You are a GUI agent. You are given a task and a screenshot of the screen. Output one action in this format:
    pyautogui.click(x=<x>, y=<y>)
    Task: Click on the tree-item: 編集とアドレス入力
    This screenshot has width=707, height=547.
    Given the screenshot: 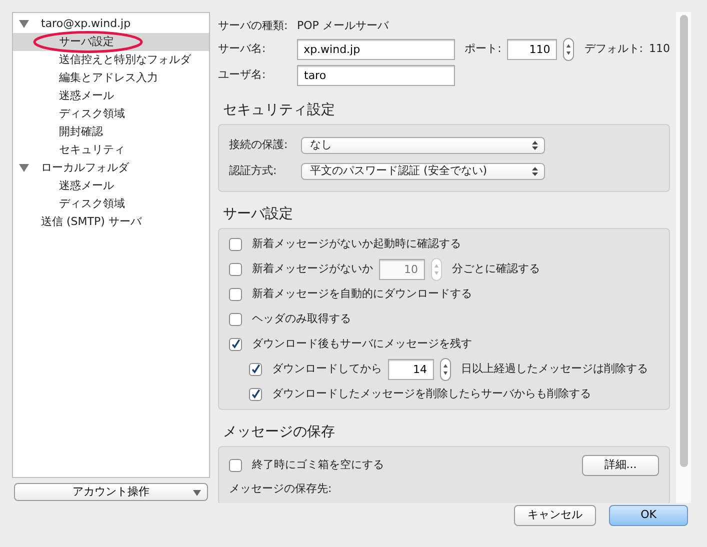 What is the action you would take?
    pyautogui.click(x=108, y=78)
    